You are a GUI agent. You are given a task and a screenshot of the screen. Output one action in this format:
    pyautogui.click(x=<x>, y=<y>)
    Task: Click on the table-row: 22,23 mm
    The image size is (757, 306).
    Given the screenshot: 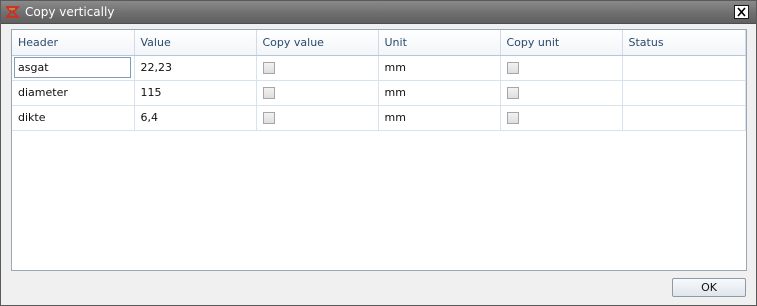 What is the action you would take?
    pyautogui.click(x=379, y=68)
    